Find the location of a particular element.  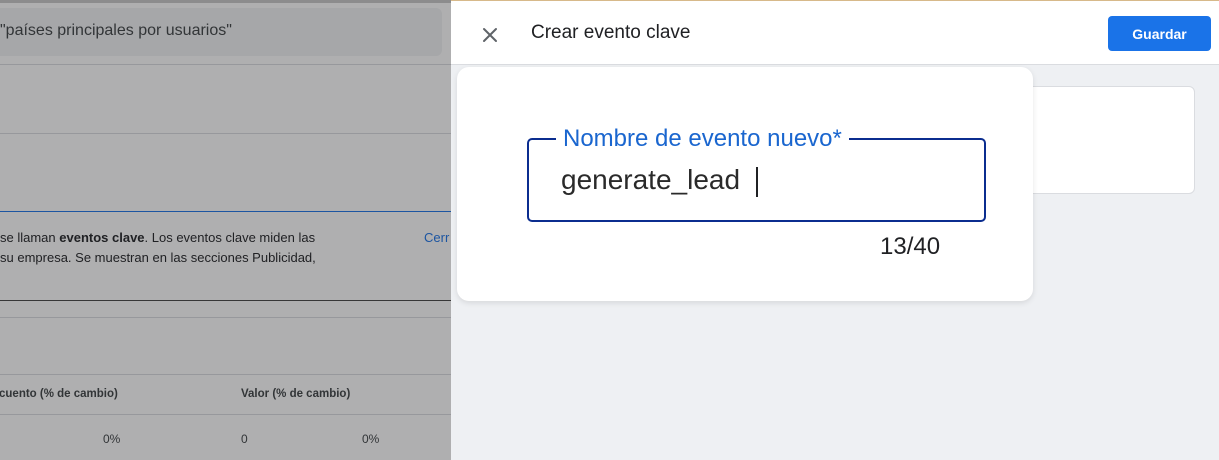

event-name-field: Nombre de evento nuevo* is located at coordinates (756, 173).